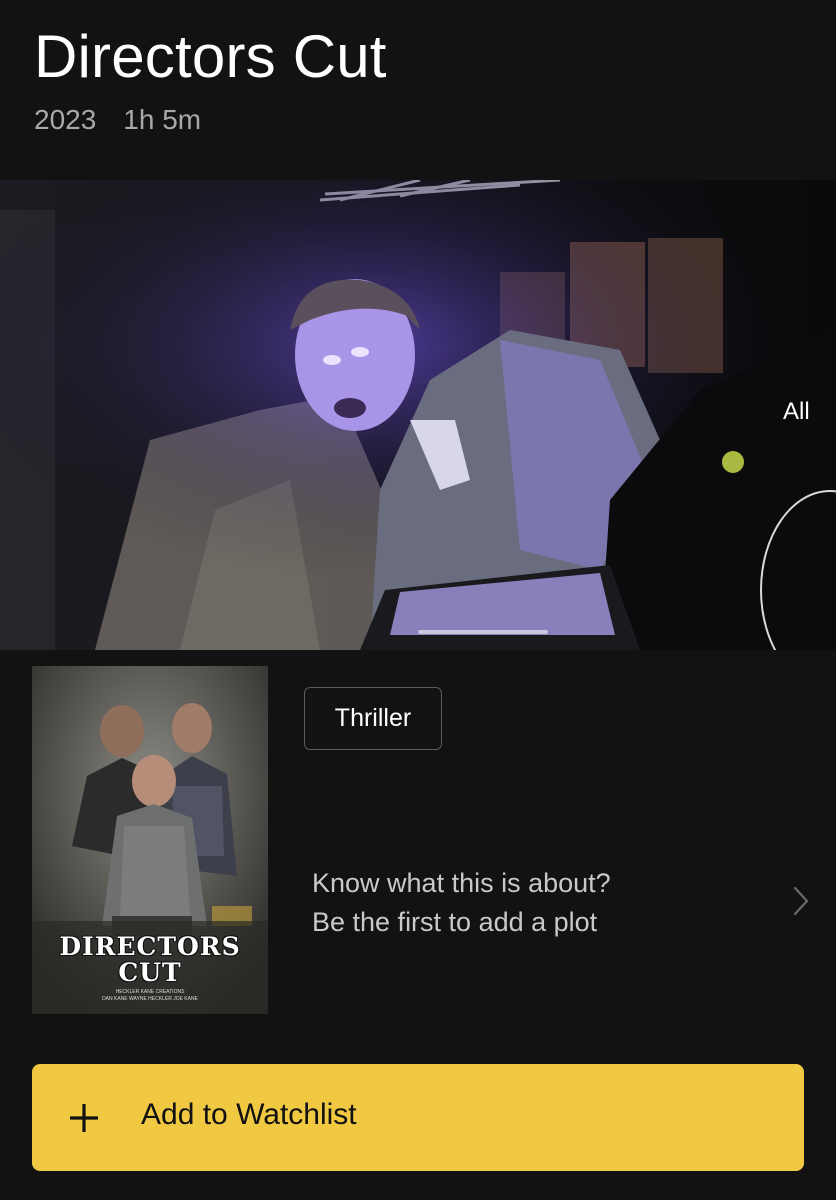 The height and width of the screenshot is (1200, 836). What do you see at coordinates (150, 946) in the screenshot?
I see `poster-title-line1: DIRECTORS` at bounding box center [150, 946].